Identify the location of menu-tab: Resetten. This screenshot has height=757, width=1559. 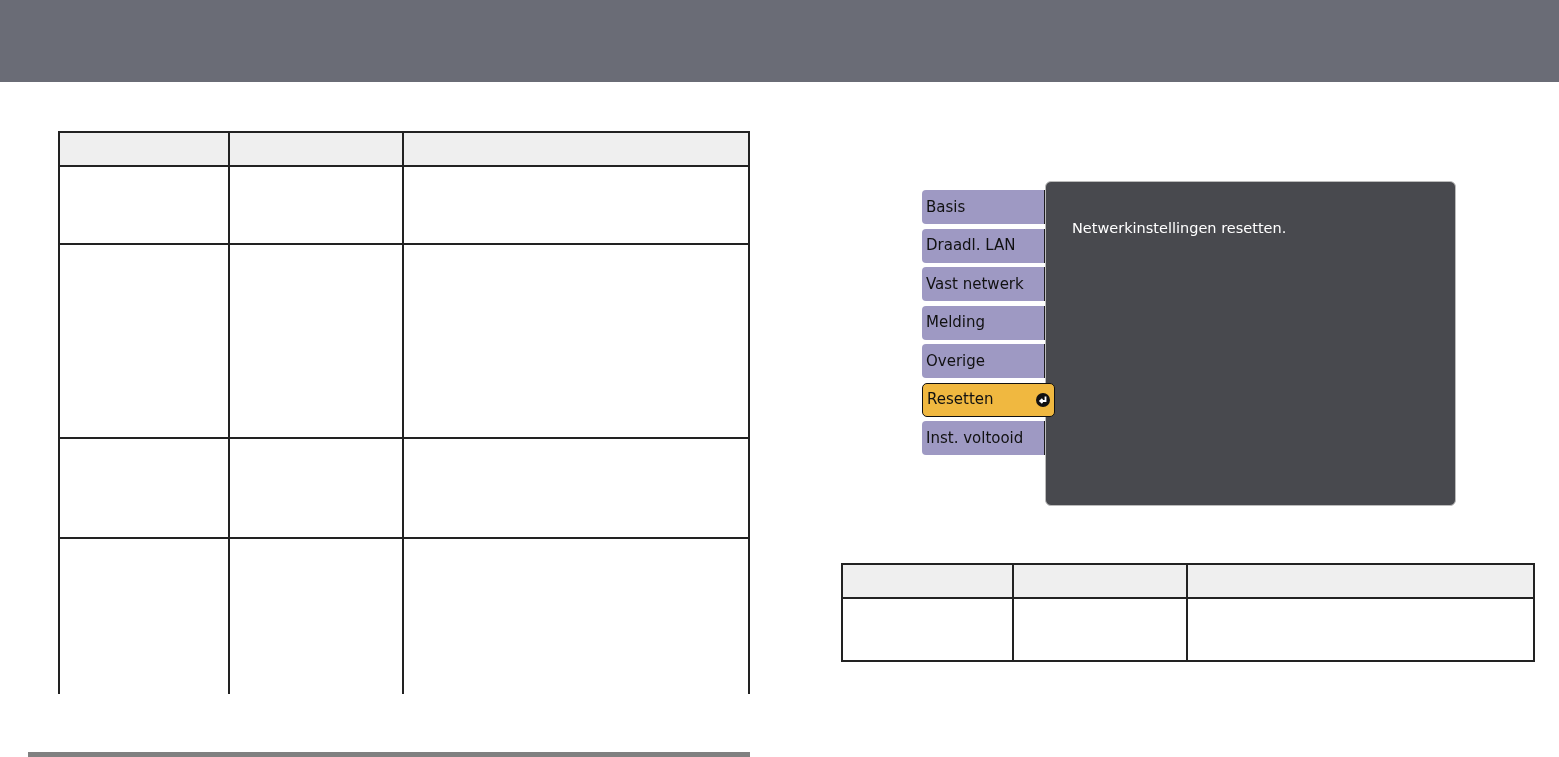
(988, 399).